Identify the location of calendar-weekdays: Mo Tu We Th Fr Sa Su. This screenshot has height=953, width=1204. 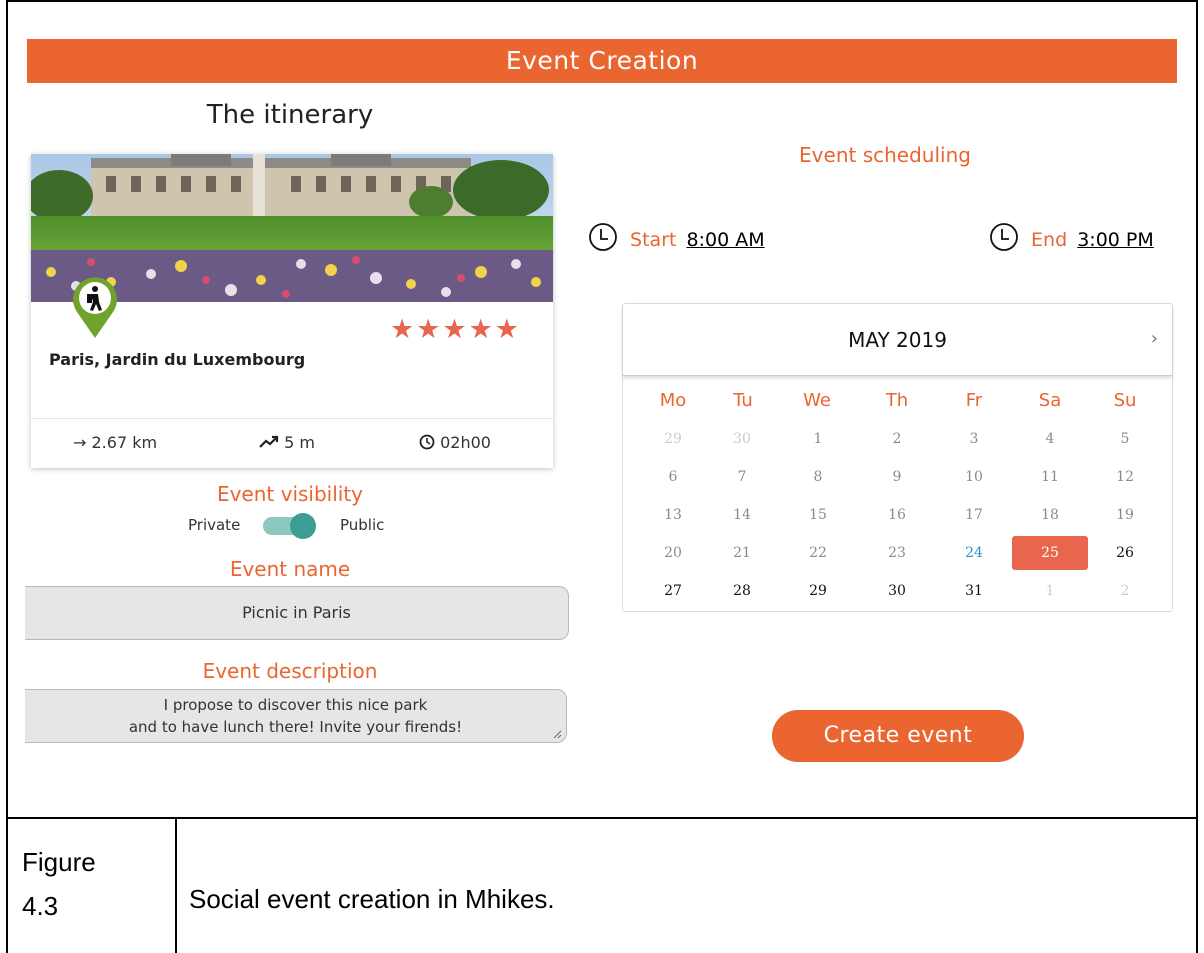
(897, 402).